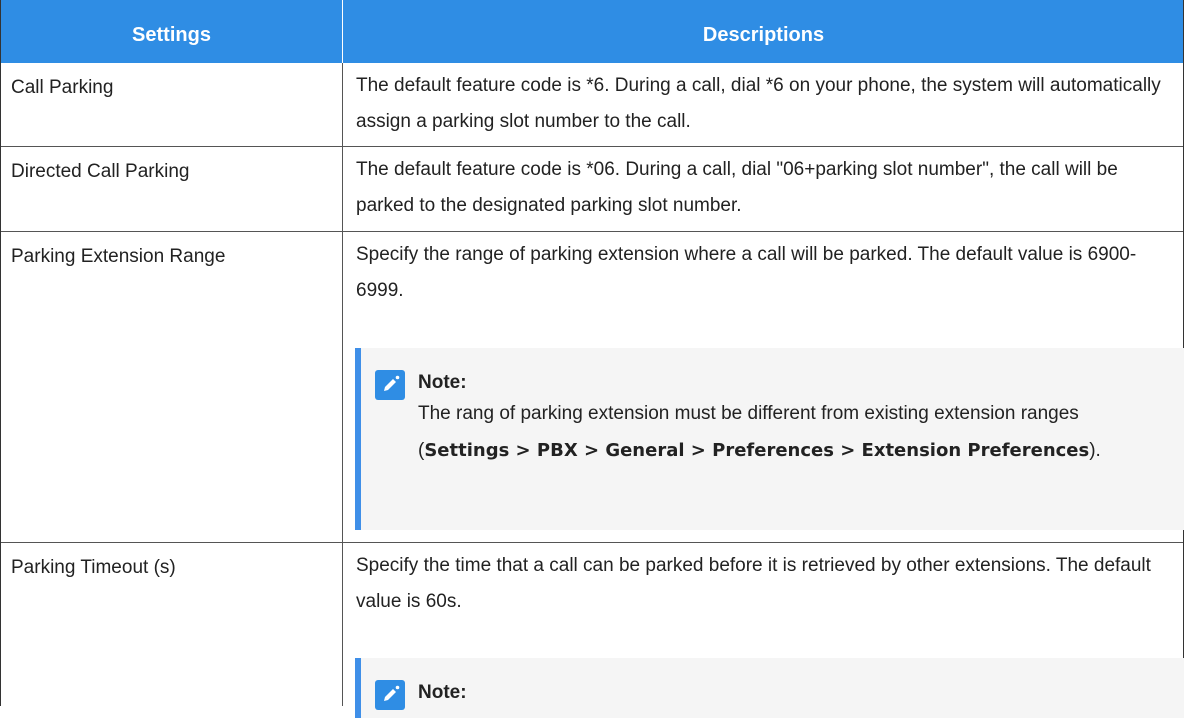  Describe the element at coordinates (100, 171) in the screenshot. I see `row-setting-directed-call-parking: Directed Call Parking` at that location.